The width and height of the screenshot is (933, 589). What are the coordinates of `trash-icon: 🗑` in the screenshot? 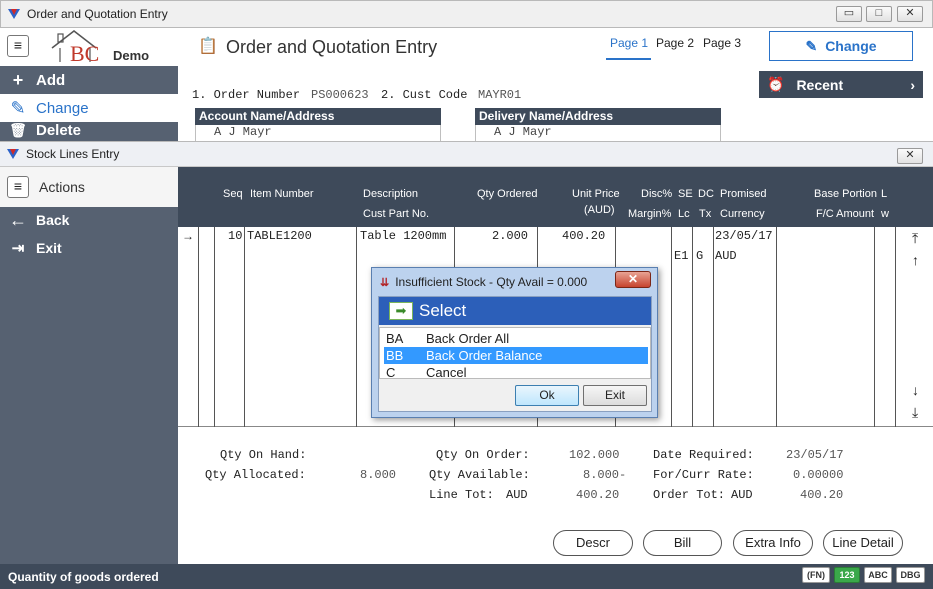 It's located at (18, 130).